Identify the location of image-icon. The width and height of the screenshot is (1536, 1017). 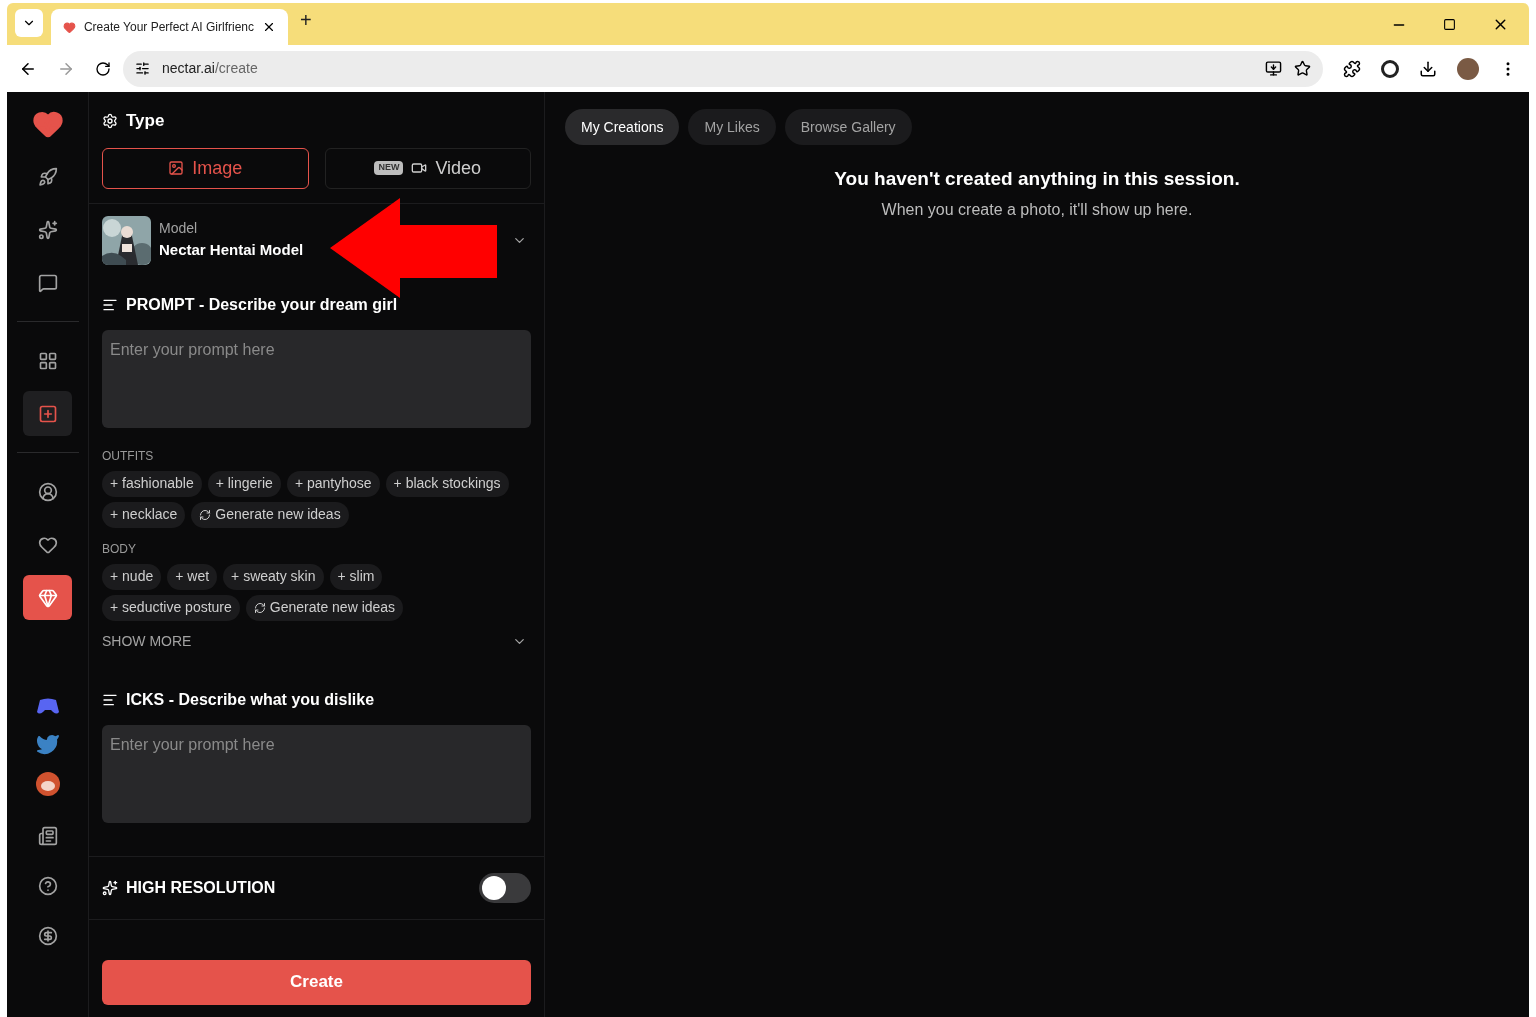
(176, 168).